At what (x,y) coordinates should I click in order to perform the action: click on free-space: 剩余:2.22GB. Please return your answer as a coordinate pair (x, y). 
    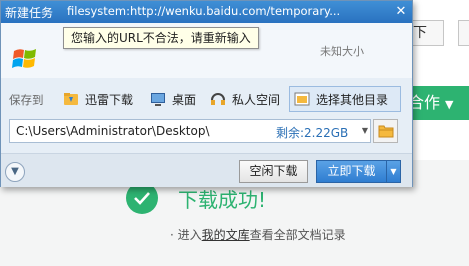
    Looking at the image, I should click on (312, 133).